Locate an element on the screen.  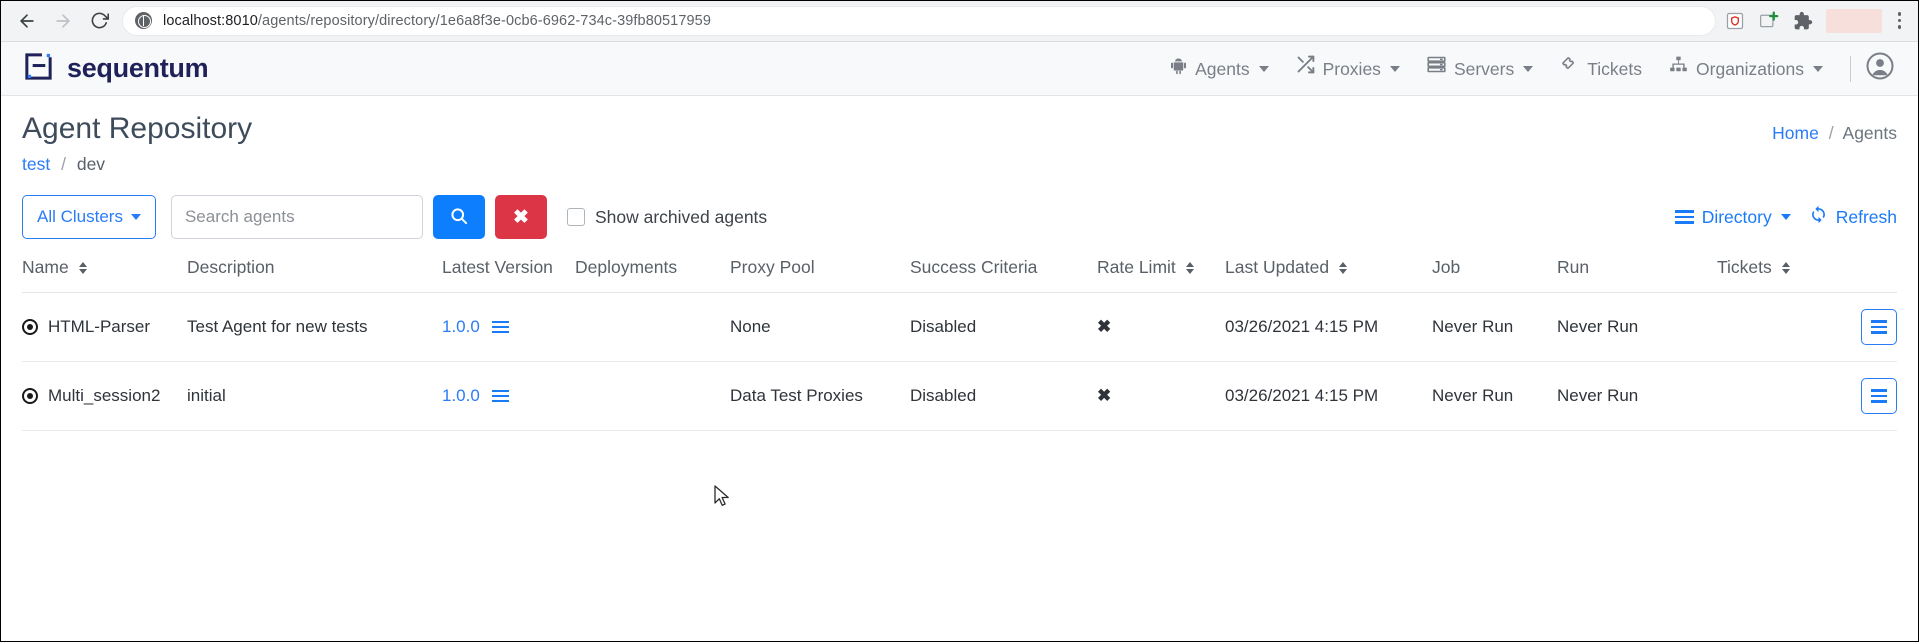
forward-button is located at coordinates (63, 21).